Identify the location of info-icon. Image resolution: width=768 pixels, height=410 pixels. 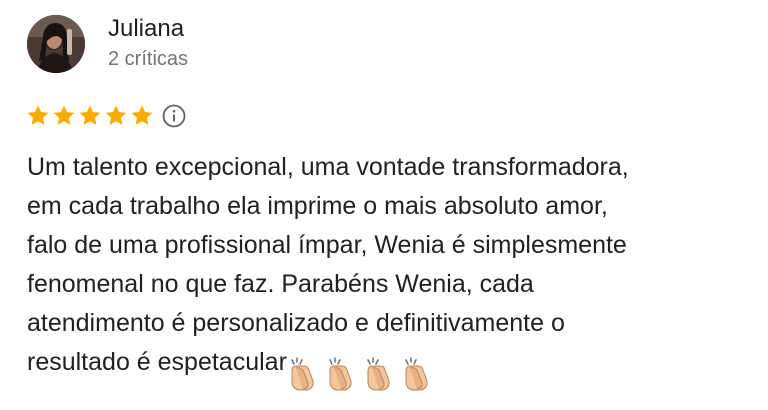
(174, 116).